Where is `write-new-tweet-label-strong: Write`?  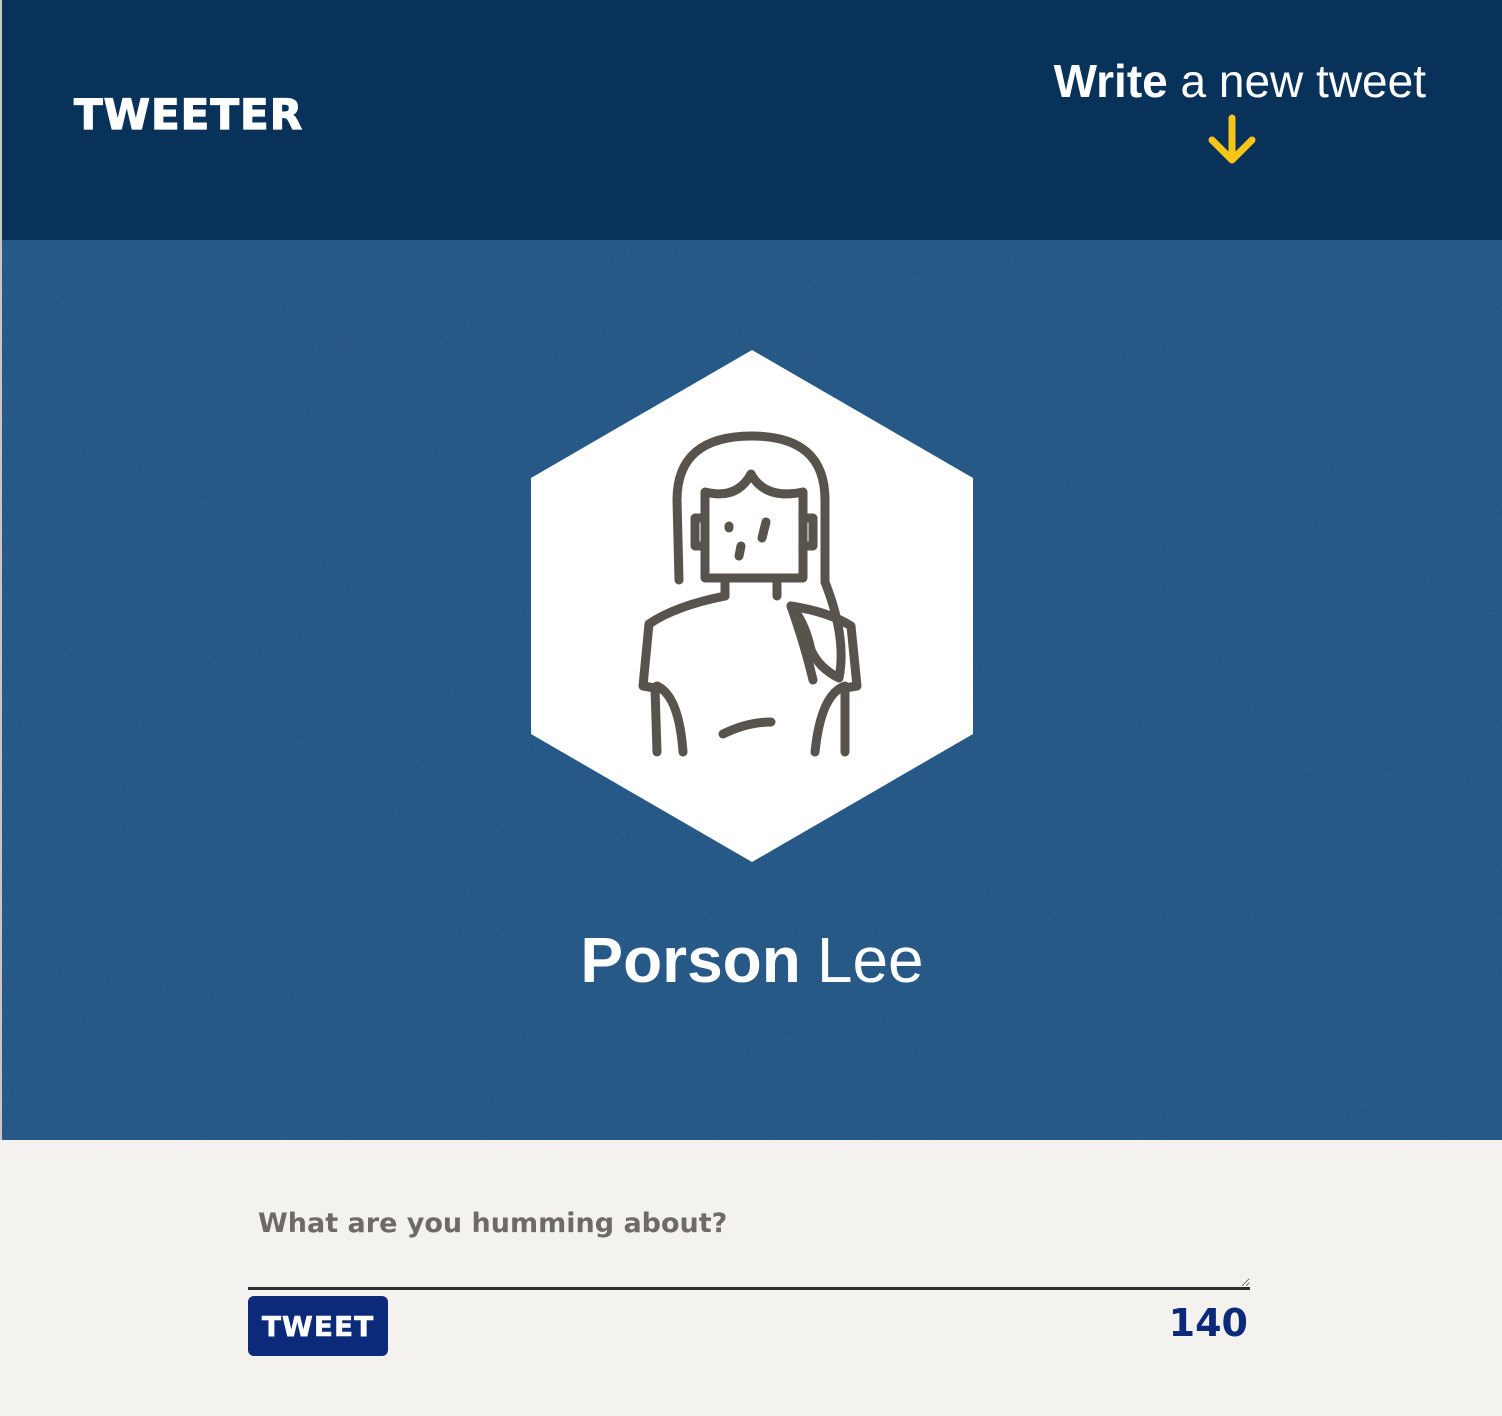
write-new-tweet-label-strong: Write is located at coordinates (1110, 81).